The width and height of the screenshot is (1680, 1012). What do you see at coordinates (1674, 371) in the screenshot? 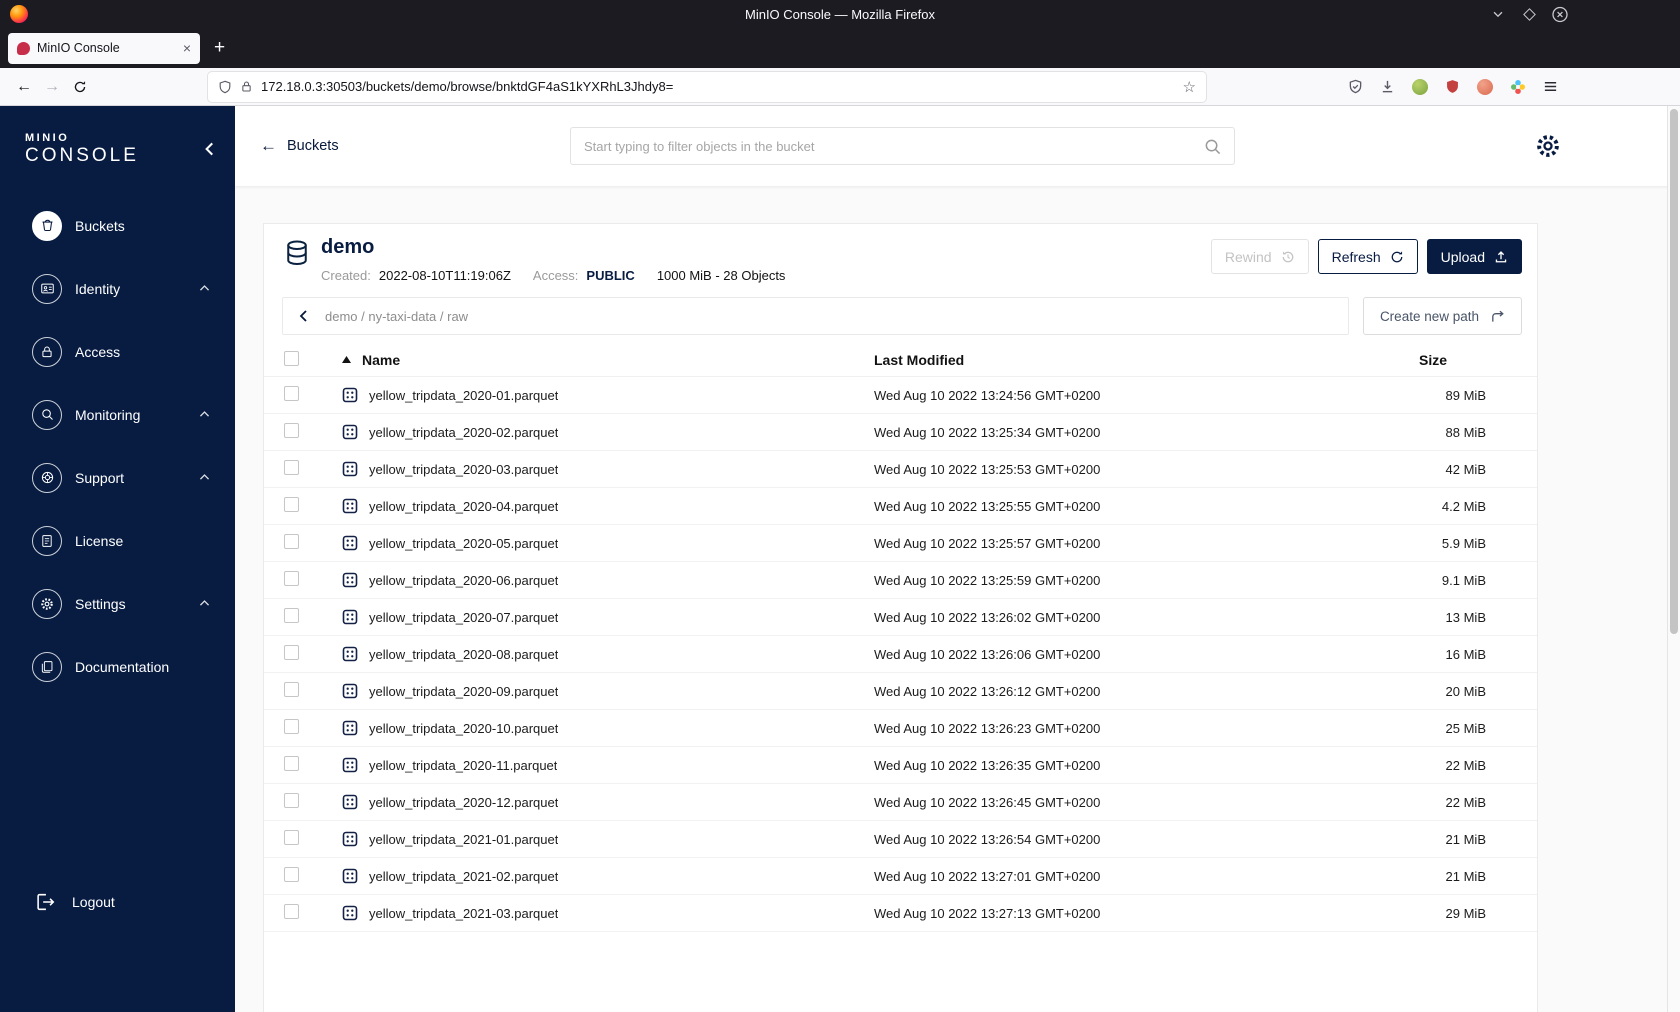
I see `scrollbar-thumb` at bounding box center [1674, 371].